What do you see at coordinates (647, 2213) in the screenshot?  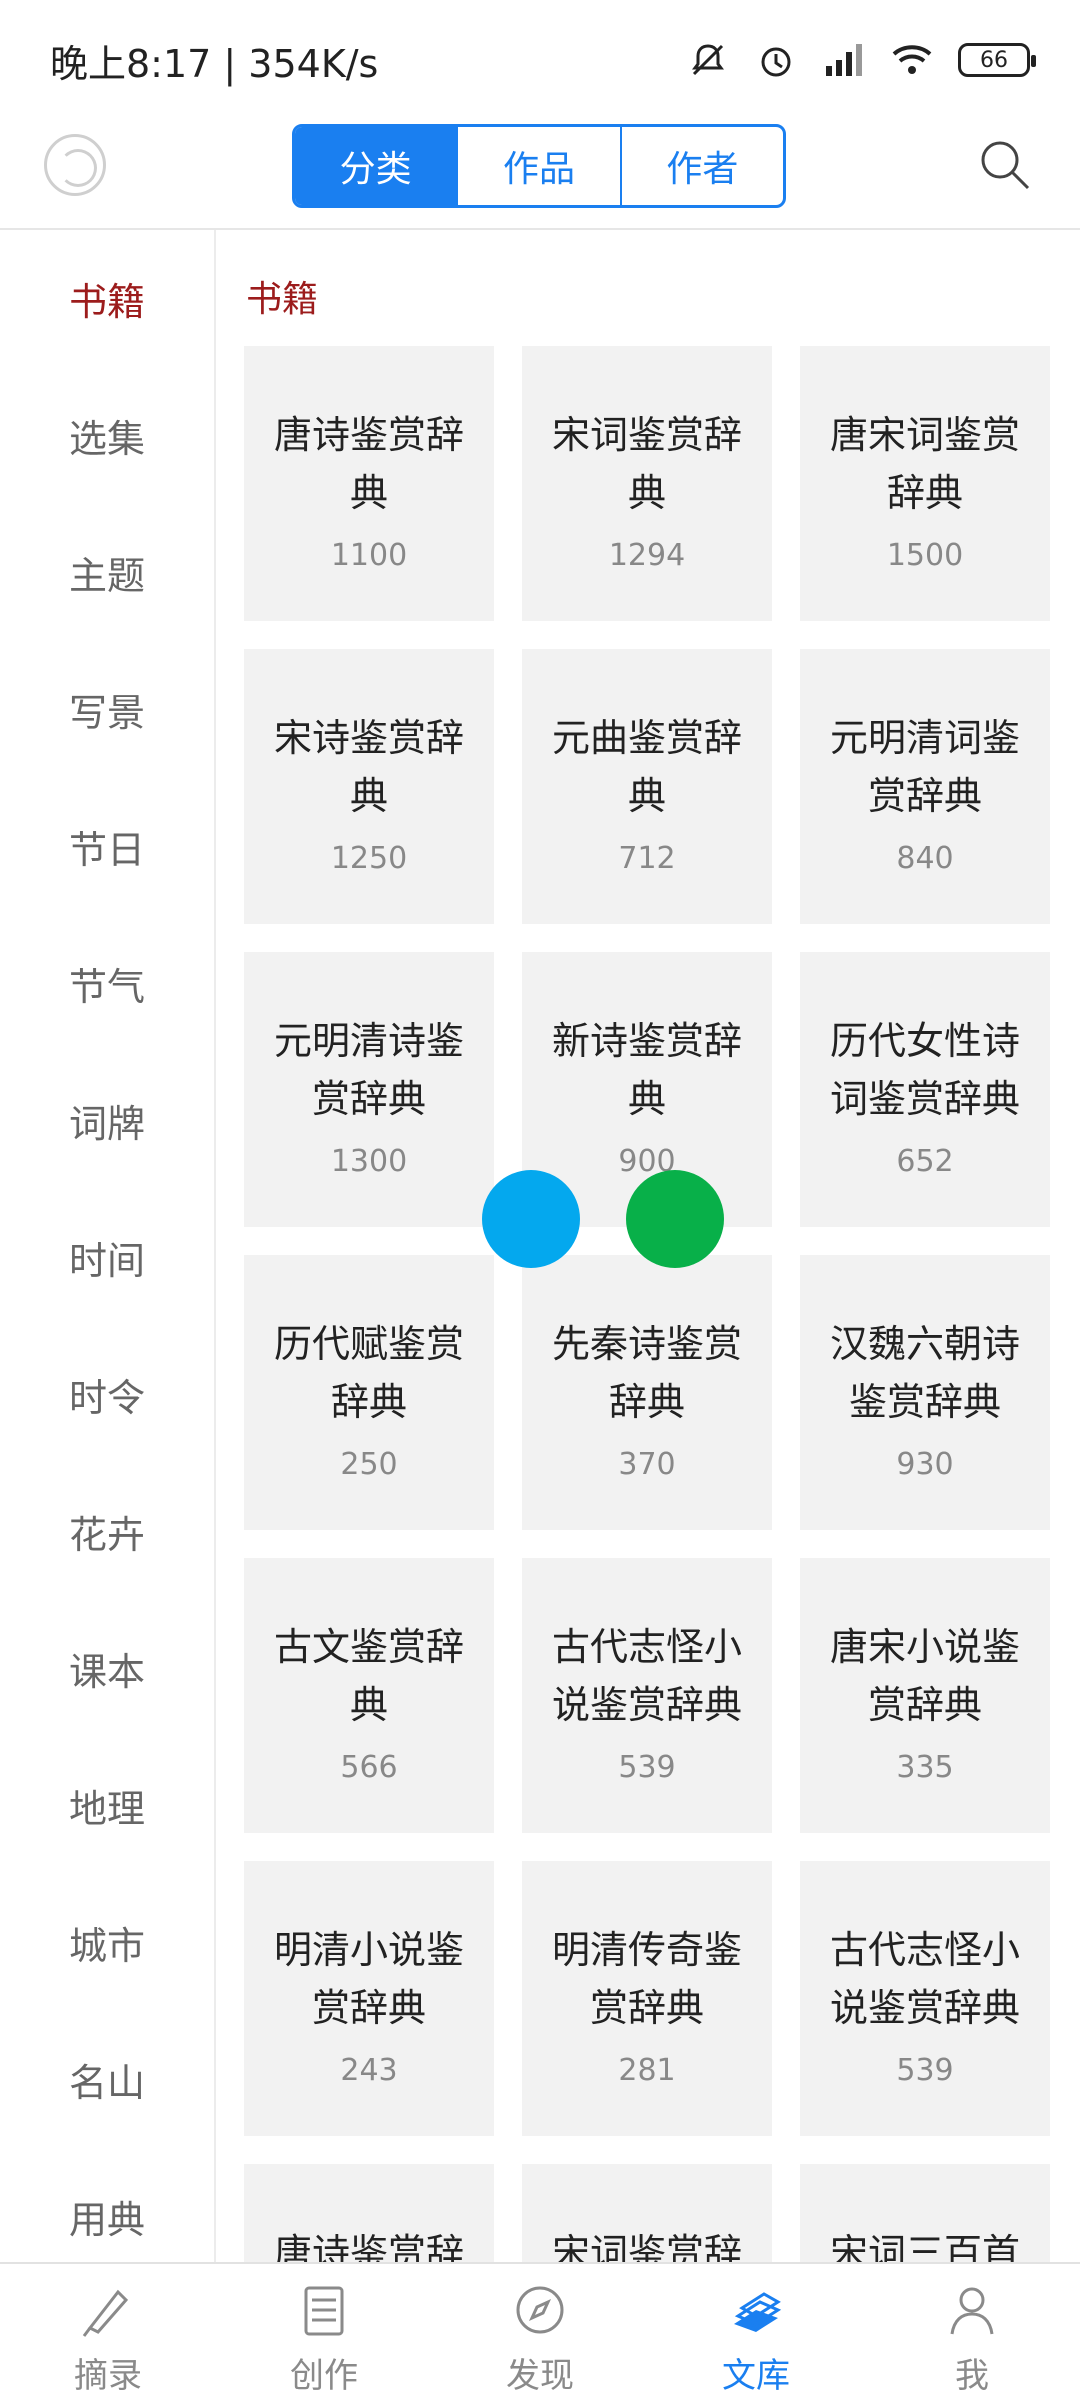 I see `book-card: 宋词鉴赏辞` at bounding box center [647, 2213].